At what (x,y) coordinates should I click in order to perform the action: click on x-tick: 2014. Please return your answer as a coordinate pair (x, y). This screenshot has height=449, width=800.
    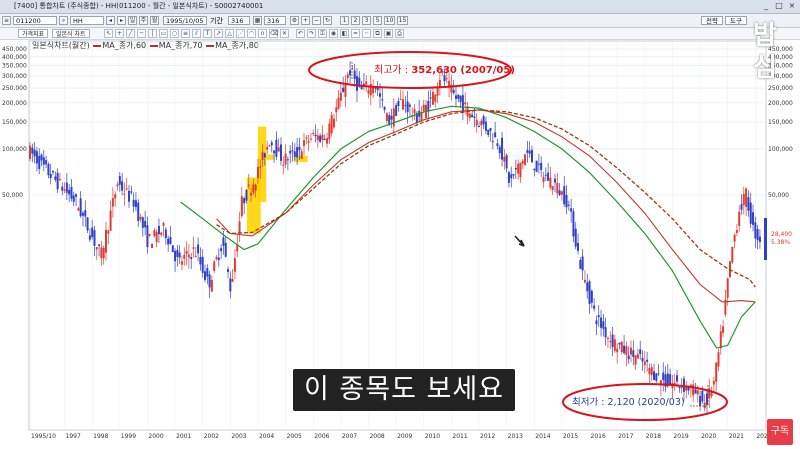
    Looking at the image, I should click on (542, 436).